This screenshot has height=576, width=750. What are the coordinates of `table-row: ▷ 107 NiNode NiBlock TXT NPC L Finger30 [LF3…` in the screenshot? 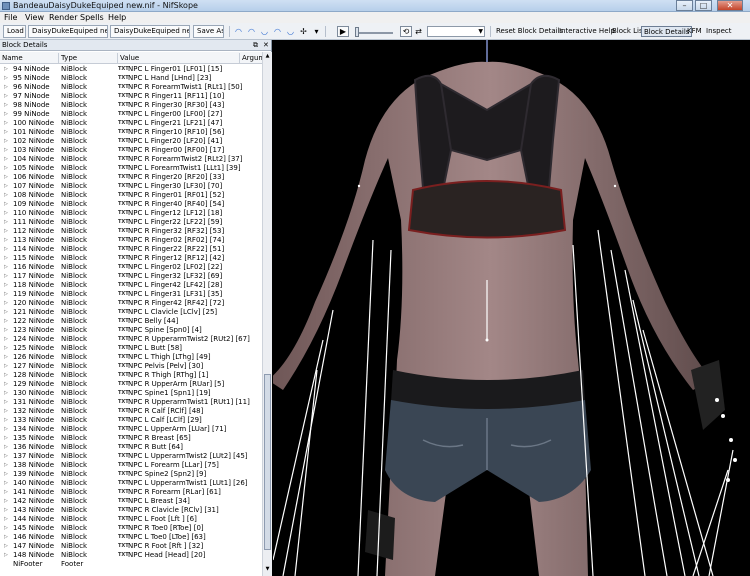 It's located at (131, 186).